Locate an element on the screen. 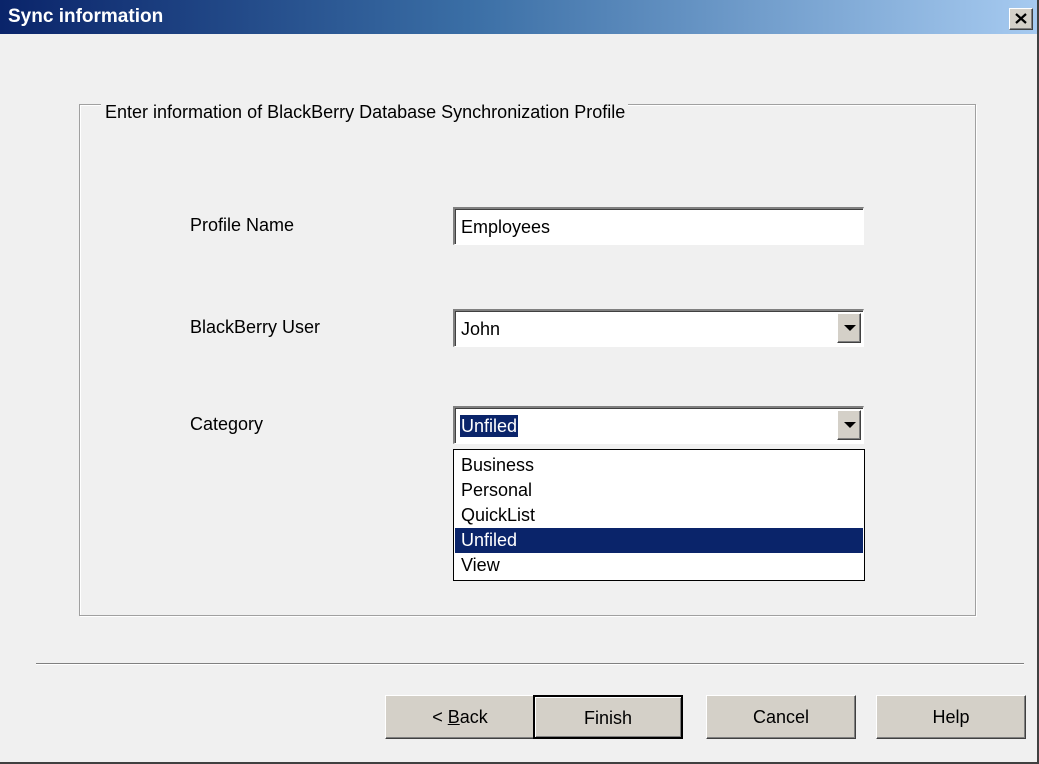 The height and width of the screenshot is (764, 1039). help-button: Help is located at coordinates (951, 717).